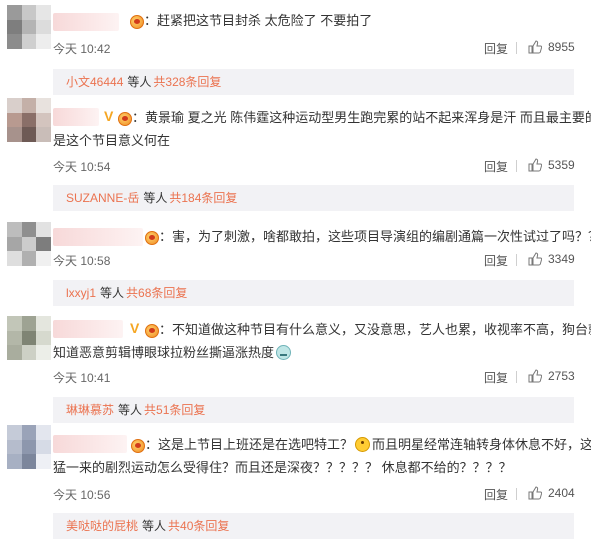 This screenshot has height=540, width=591. What do you see at coordinates (187, 82) in the screenshot?
I see `reply-count-link: 共328条回复` at bounding box center [187, 82].